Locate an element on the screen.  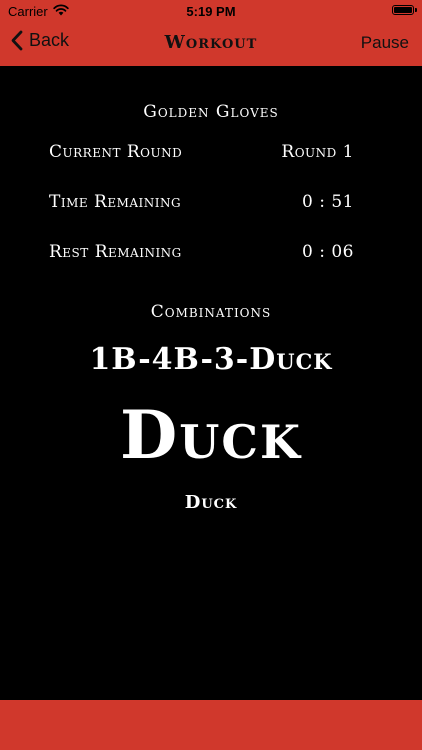
next-move: Duck is located at coordinates (211, 502).